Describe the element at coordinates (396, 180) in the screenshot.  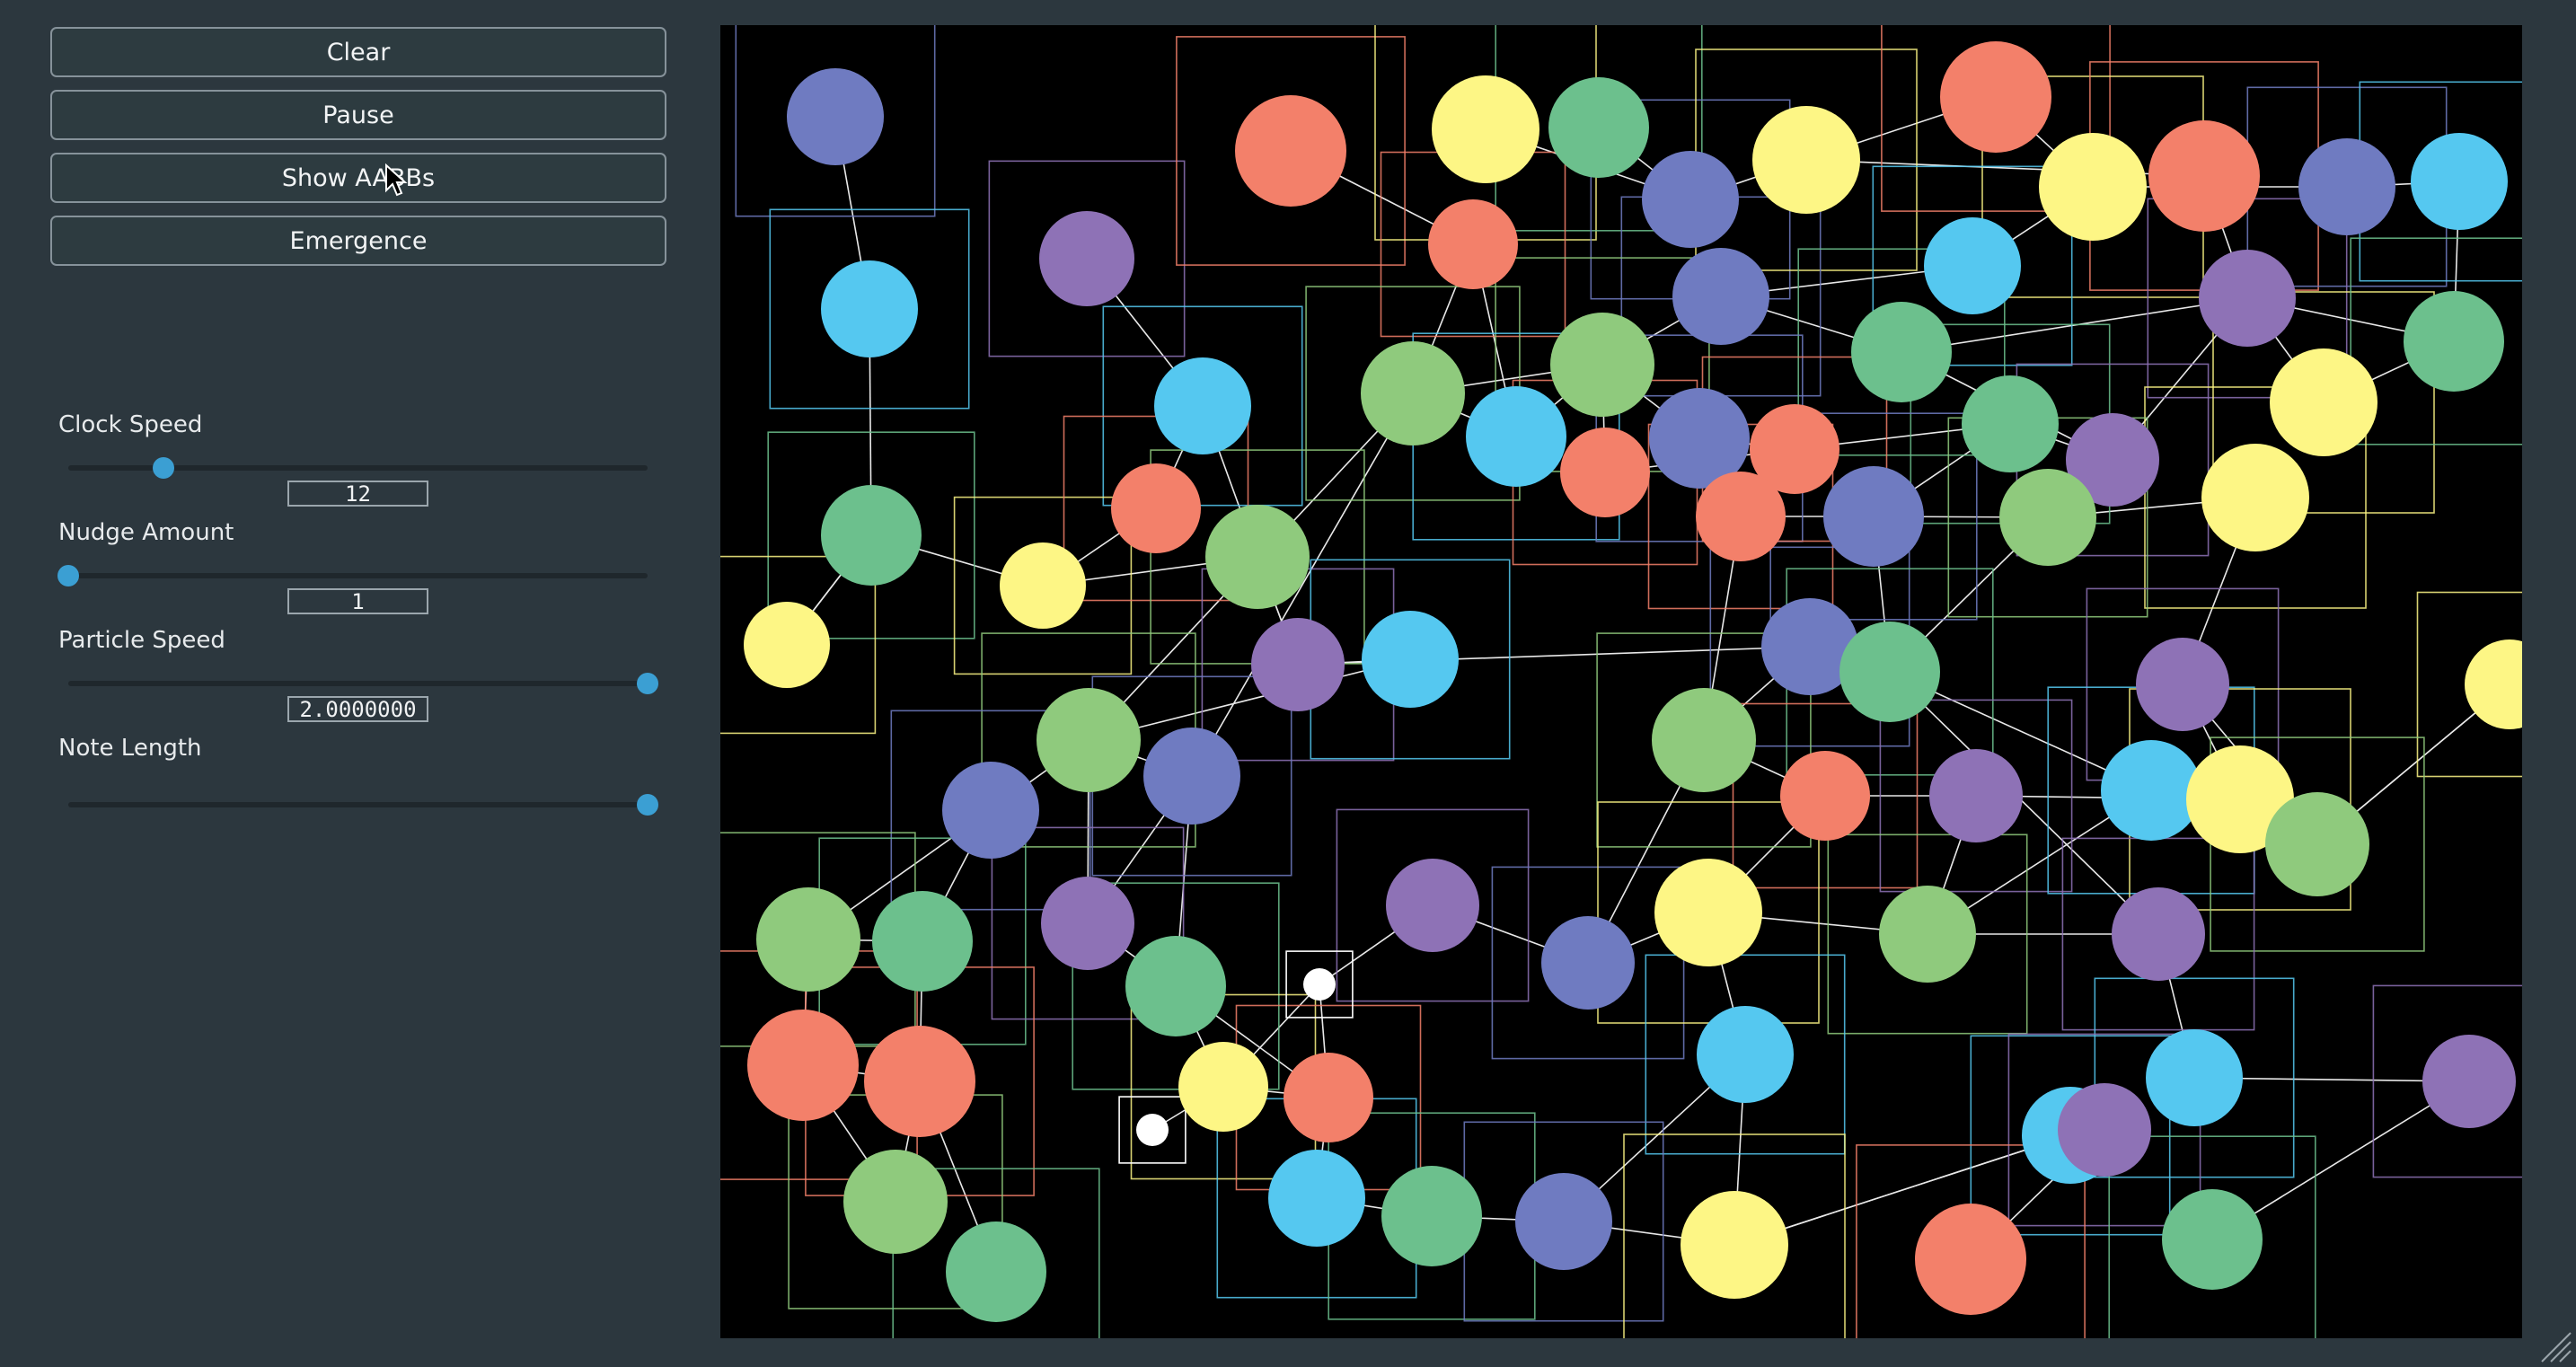
I see `arrow-cursor-icon` at that location.